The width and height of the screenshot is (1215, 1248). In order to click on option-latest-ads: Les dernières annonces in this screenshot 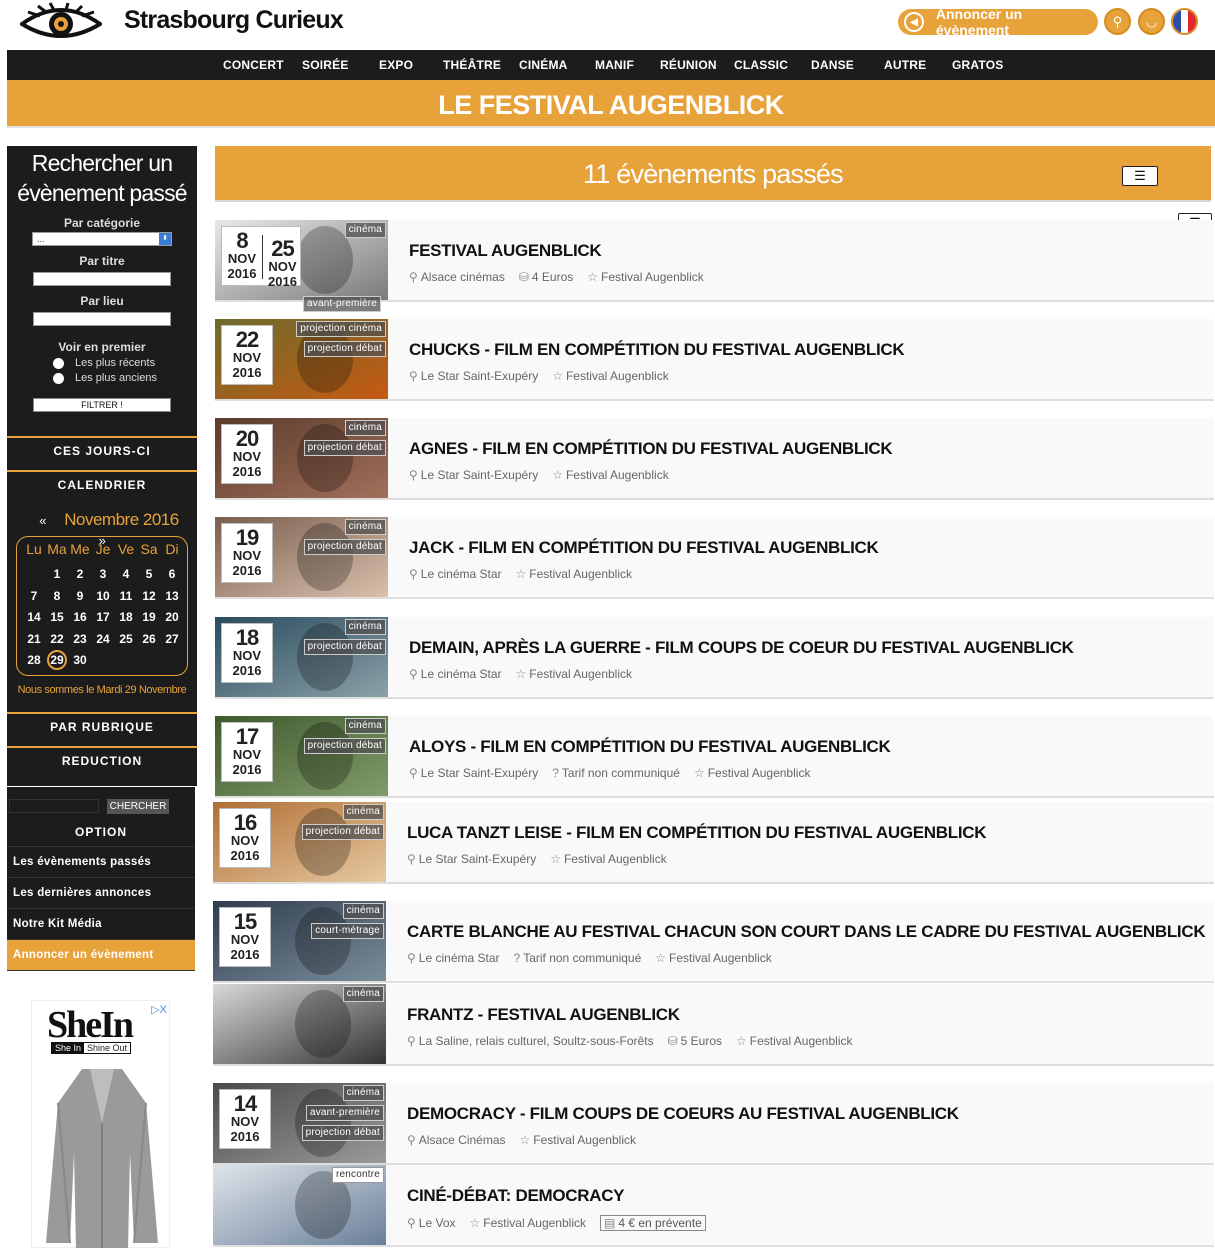, I will do `click(101, 893)`.